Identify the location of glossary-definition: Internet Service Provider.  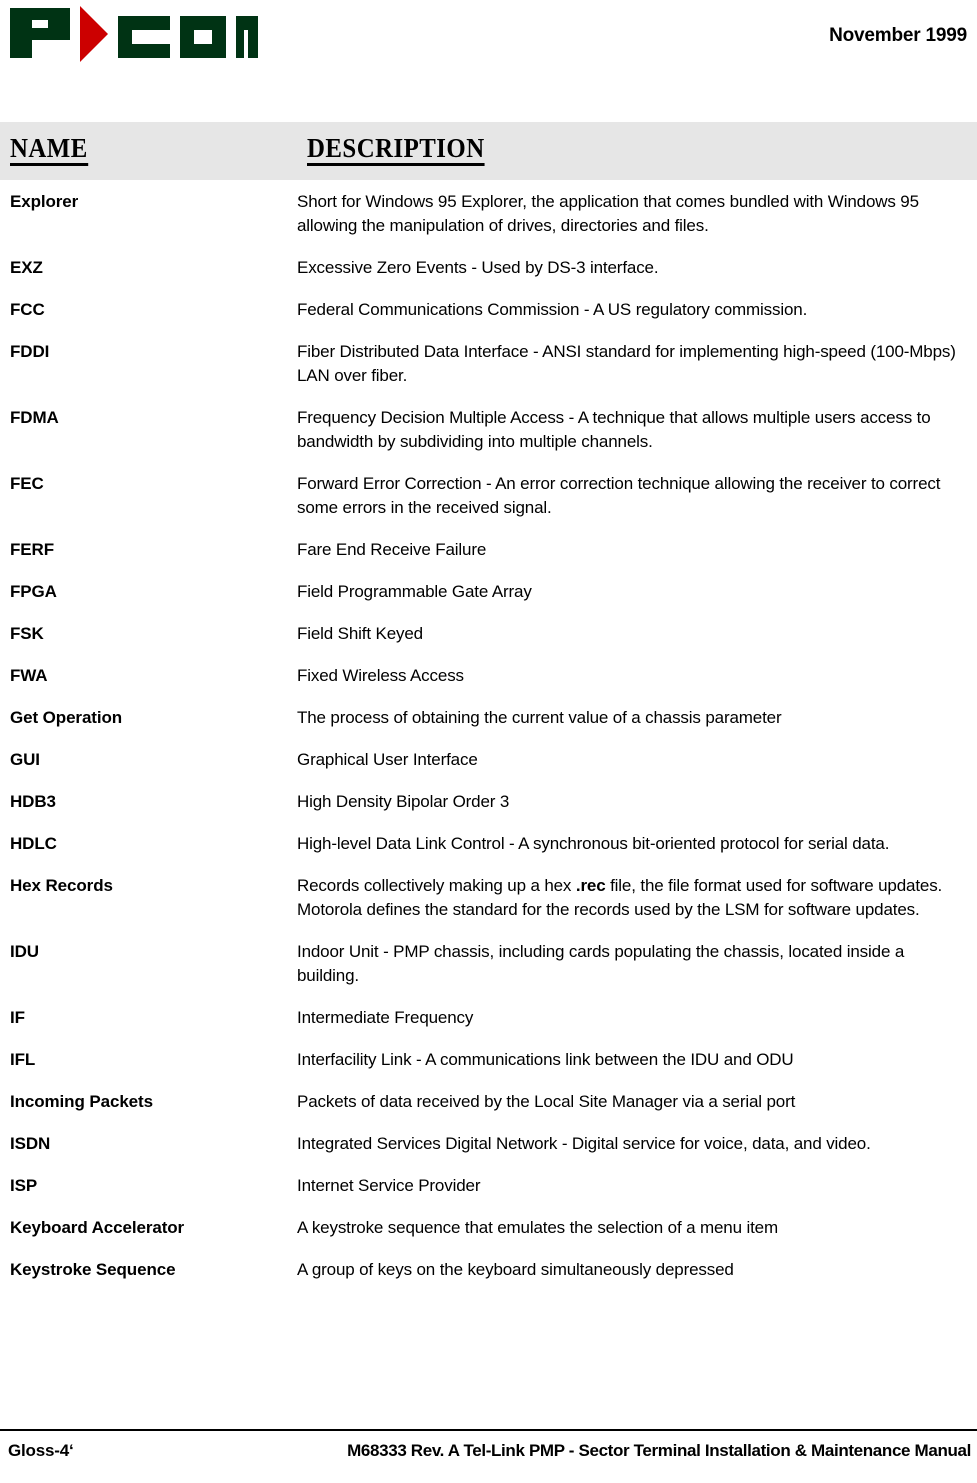
(389, 1185).